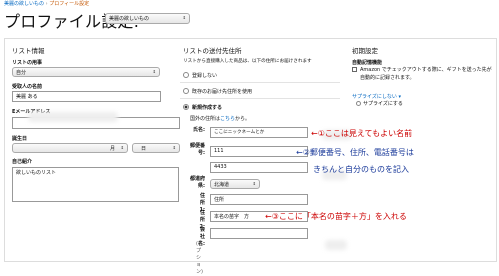  I want to click on name-input: ここにニックネームとか, so click(259, 132).